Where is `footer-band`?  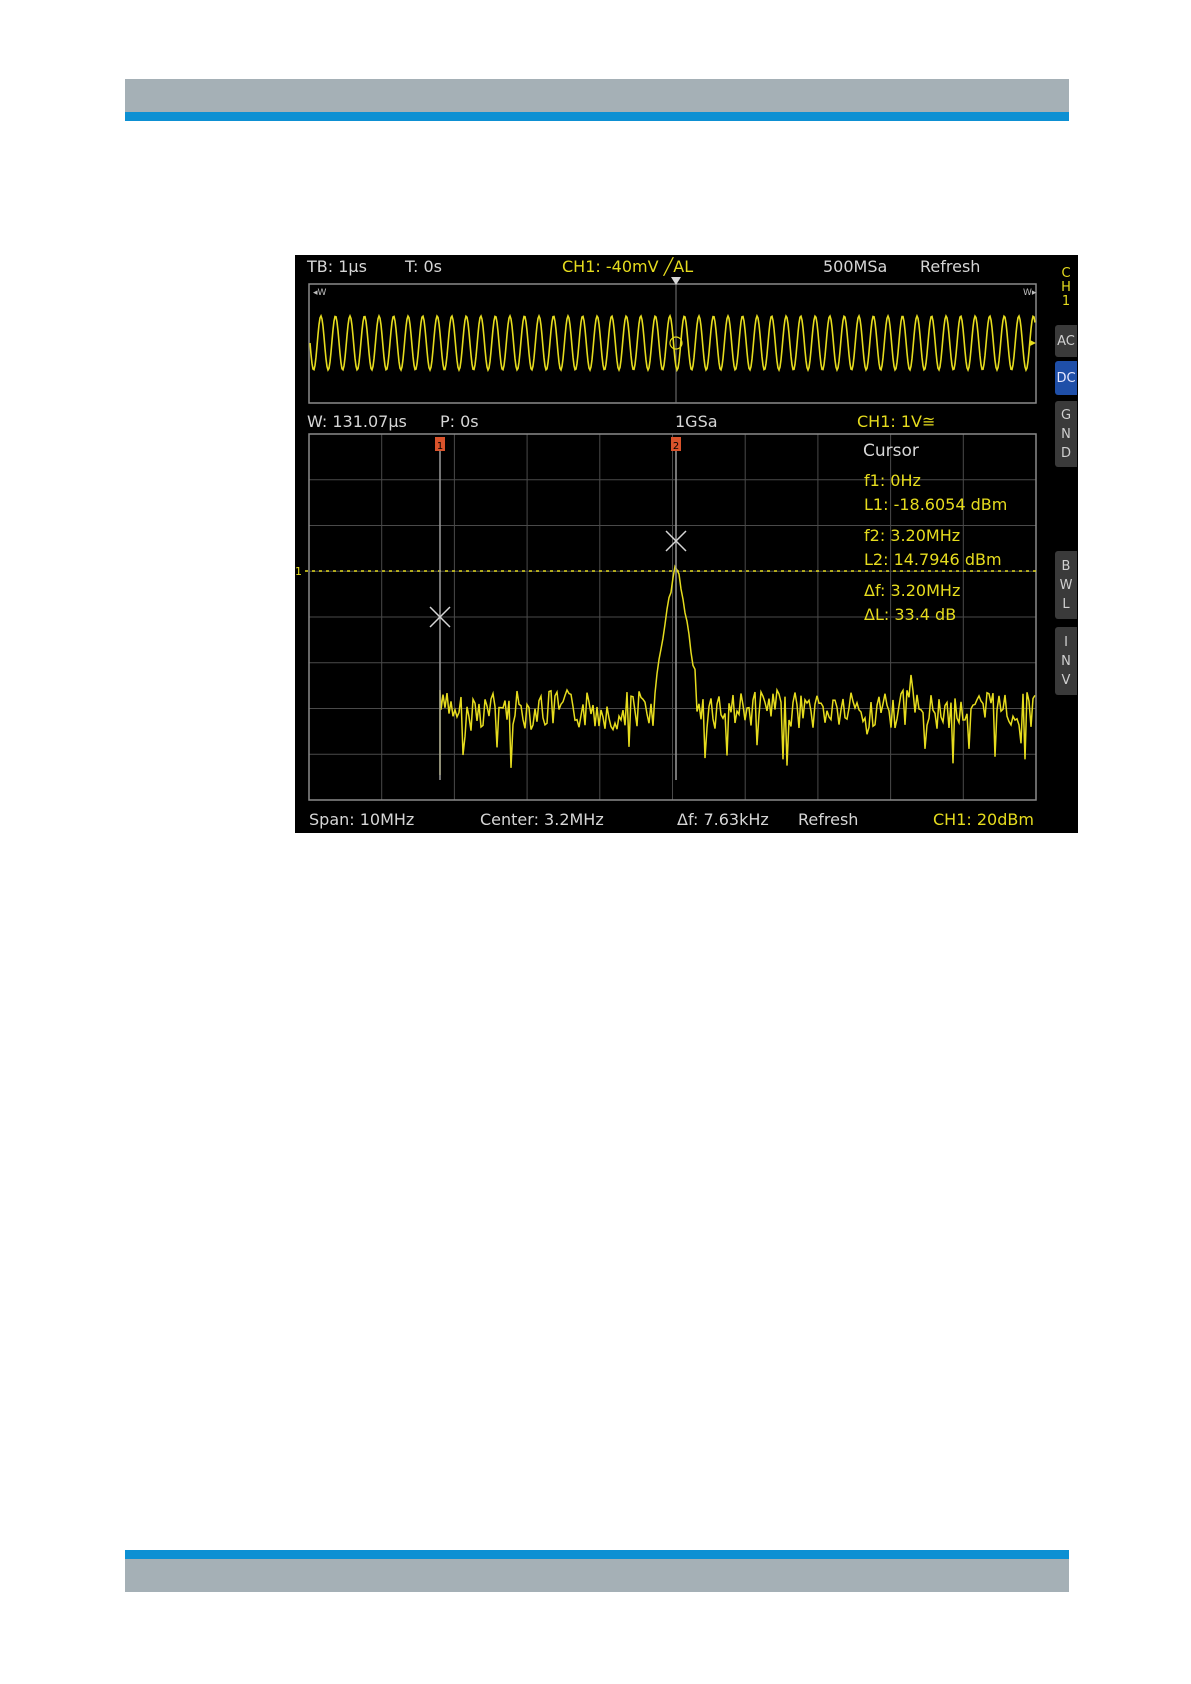 footer-band is located at coordinates (597, 1575).